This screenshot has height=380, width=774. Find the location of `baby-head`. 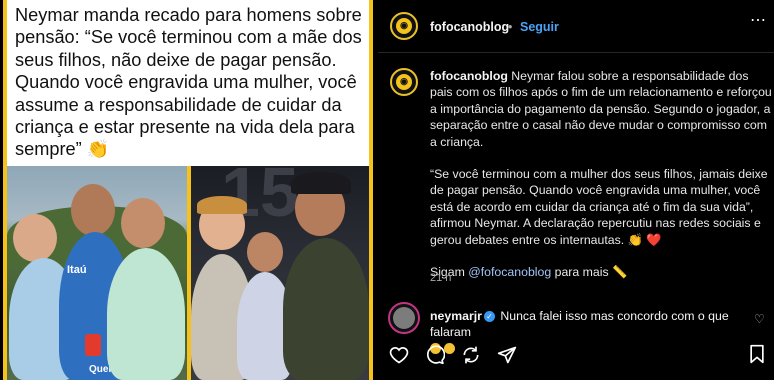

baby-head is located at coordinates (35, 238).